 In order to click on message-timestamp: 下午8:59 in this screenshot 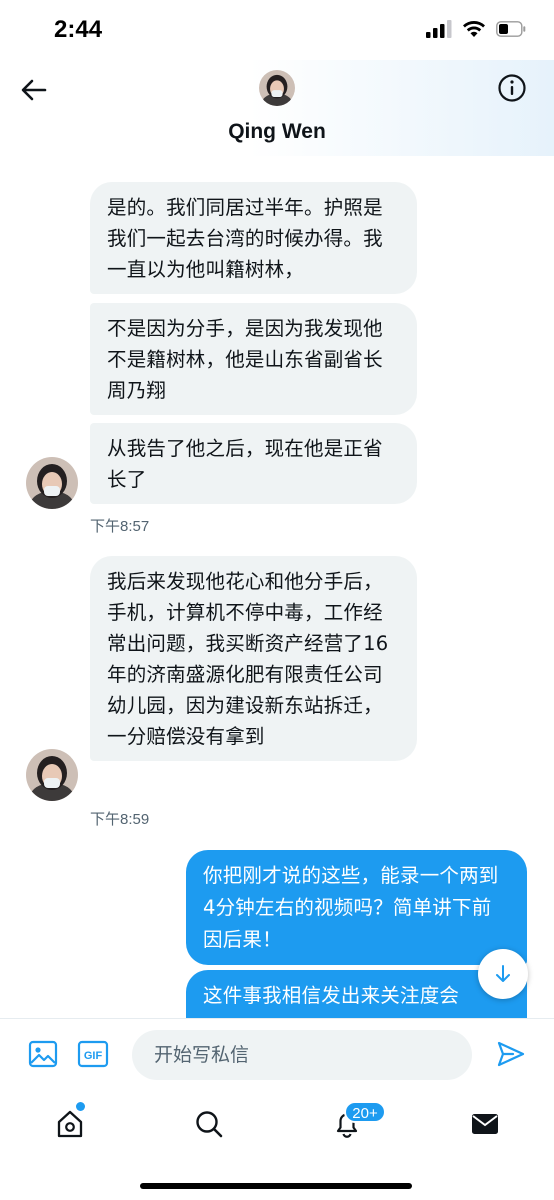, I will do `click(120, 819)`.